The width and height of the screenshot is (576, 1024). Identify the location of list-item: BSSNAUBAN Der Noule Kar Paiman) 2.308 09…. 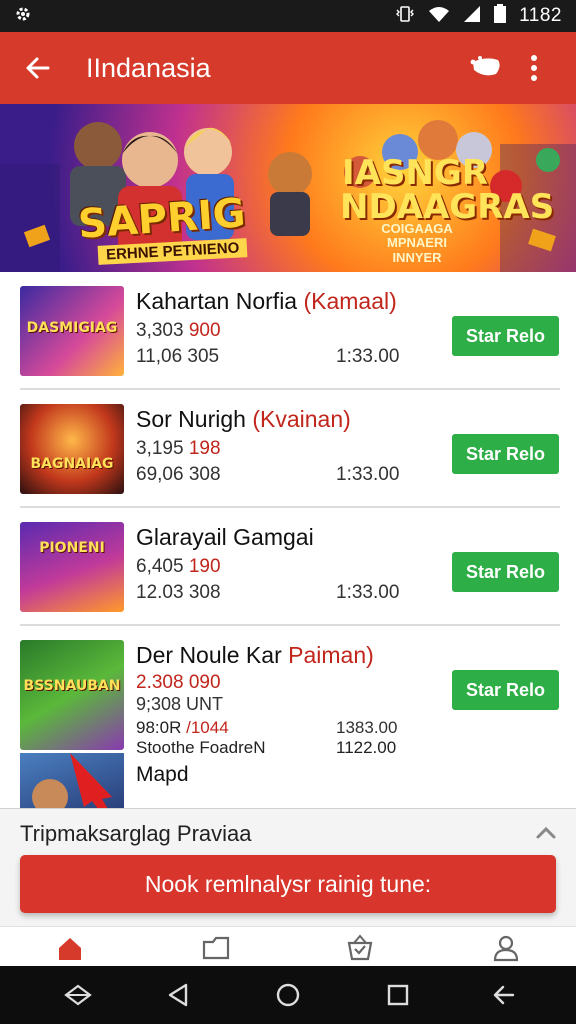
(290, 691).